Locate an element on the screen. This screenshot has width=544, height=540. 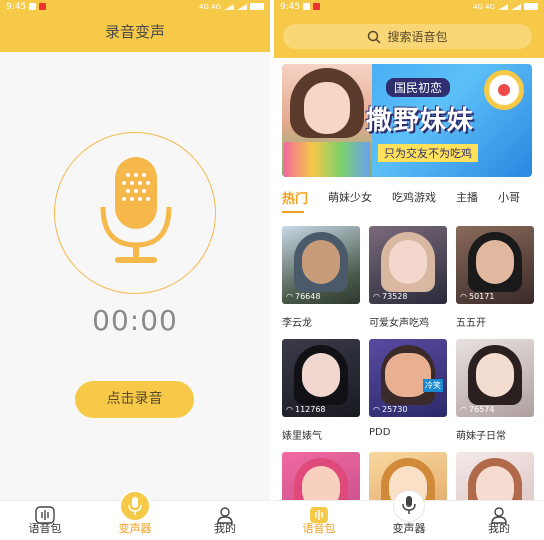
play-count: ◠ 73528 is located at coordinates (390, 296).